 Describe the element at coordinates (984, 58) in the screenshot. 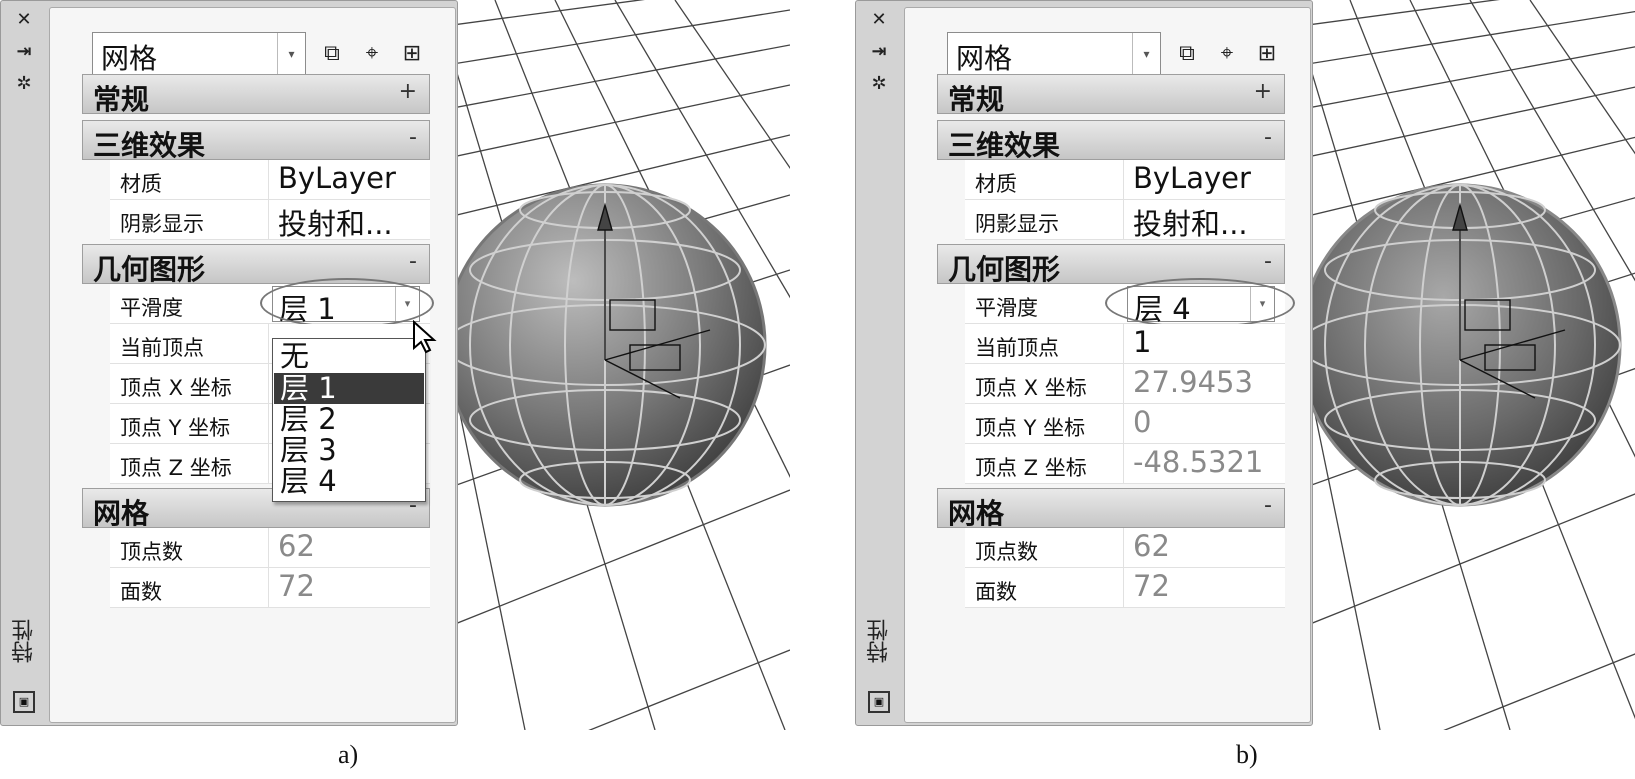

I see `object-type-value: 网格` at that location.